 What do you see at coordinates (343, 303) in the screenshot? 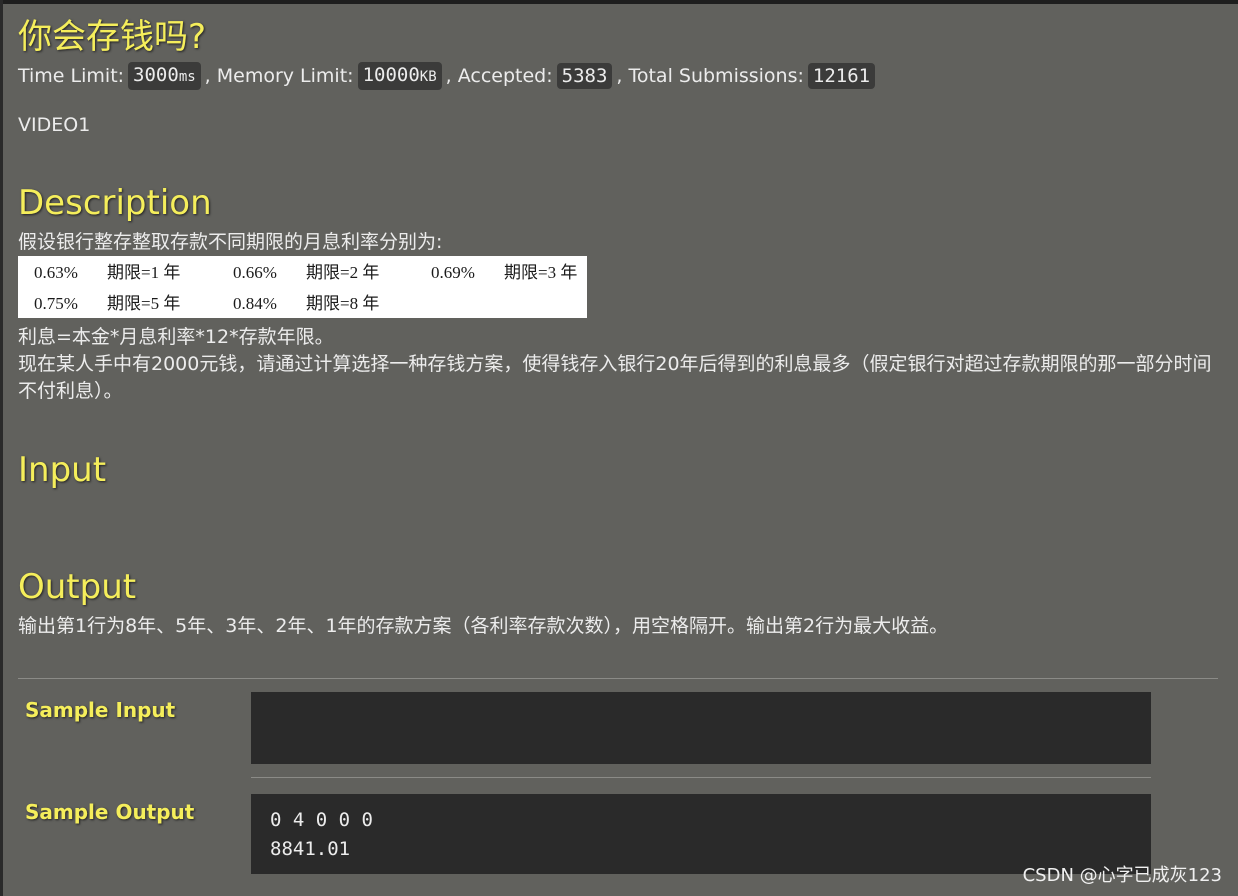
I see `rate-term: 期限=8 年` at bounding box center [343, 303].